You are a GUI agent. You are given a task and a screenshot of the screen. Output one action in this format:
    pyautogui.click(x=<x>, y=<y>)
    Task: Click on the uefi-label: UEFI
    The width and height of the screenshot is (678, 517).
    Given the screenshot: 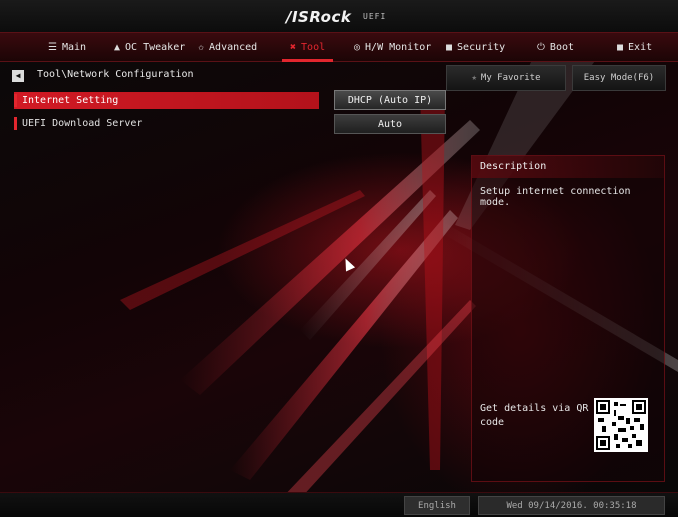 What is the action you would take?
    pyautogui.click(x=375, y=16)
    